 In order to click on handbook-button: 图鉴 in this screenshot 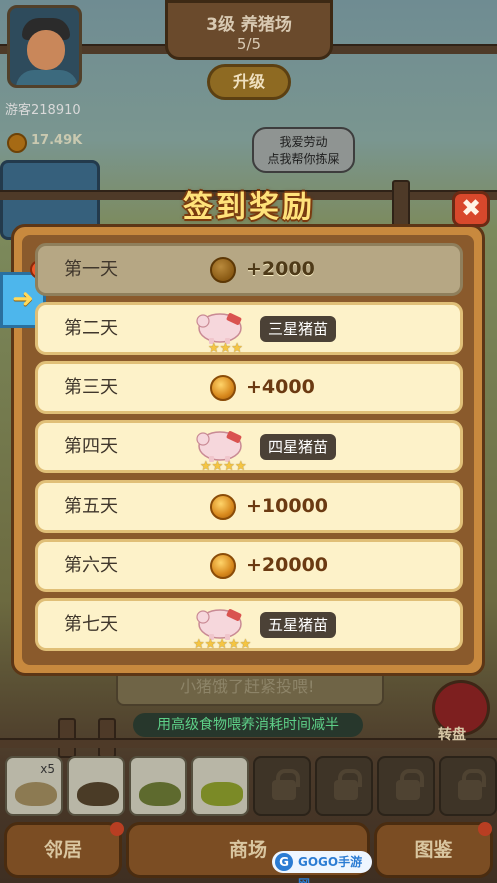, I will do `click(433, 850)`.